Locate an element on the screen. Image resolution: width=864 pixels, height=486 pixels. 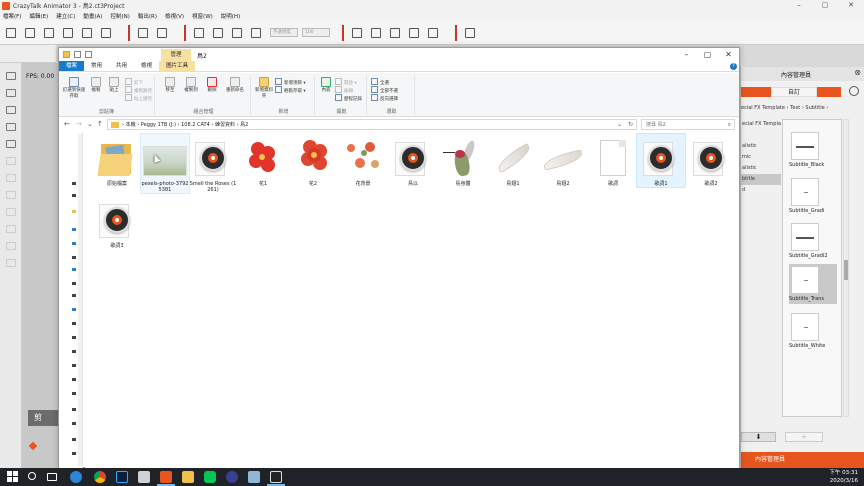
chrome-browser-icon is located at coordinates (100, 477).